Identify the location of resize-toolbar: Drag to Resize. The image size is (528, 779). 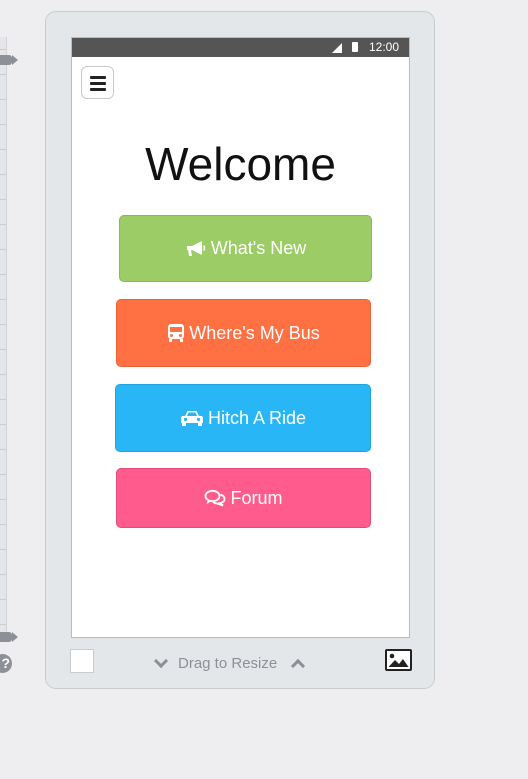
(240, 668).